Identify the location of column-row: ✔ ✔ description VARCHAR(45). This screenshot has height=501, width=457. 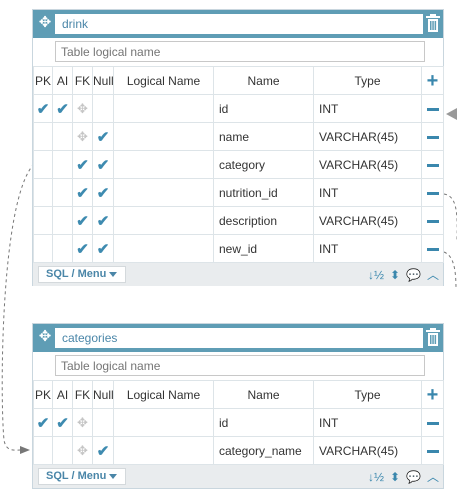
(238, 220).